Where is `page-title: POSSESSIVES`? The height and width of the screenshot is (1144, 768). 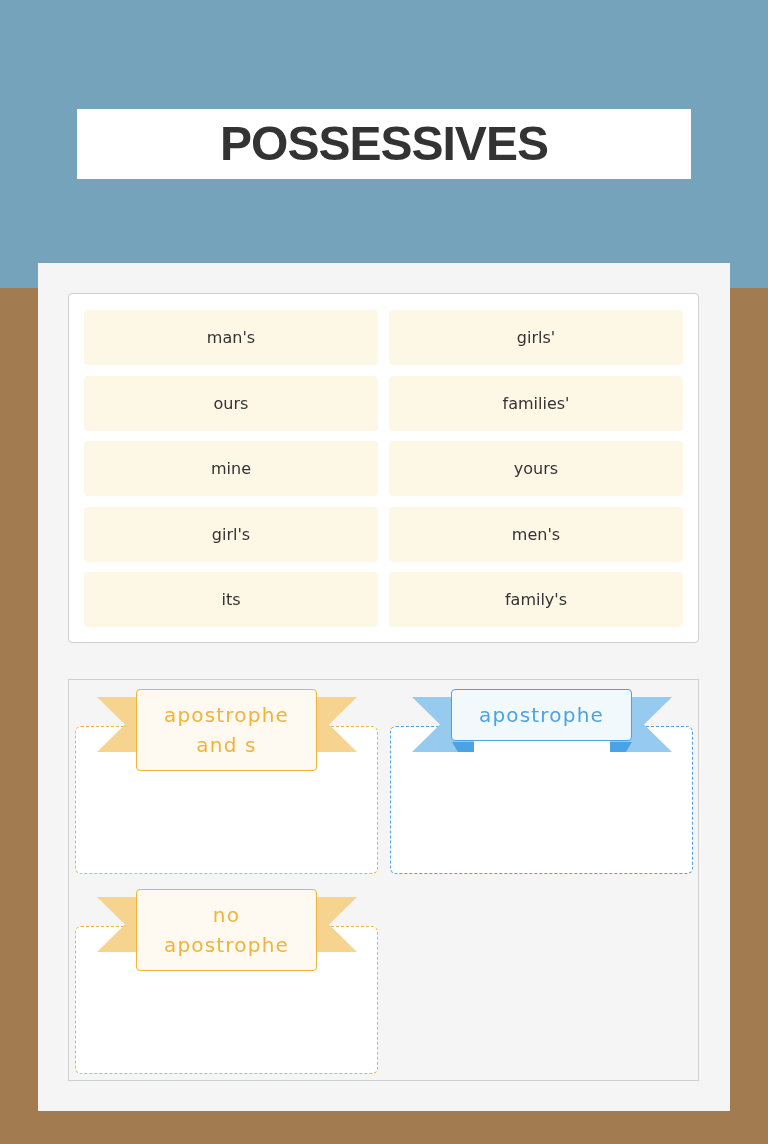 page-title: POSSESSIVES is located at coordinates (384, 144).